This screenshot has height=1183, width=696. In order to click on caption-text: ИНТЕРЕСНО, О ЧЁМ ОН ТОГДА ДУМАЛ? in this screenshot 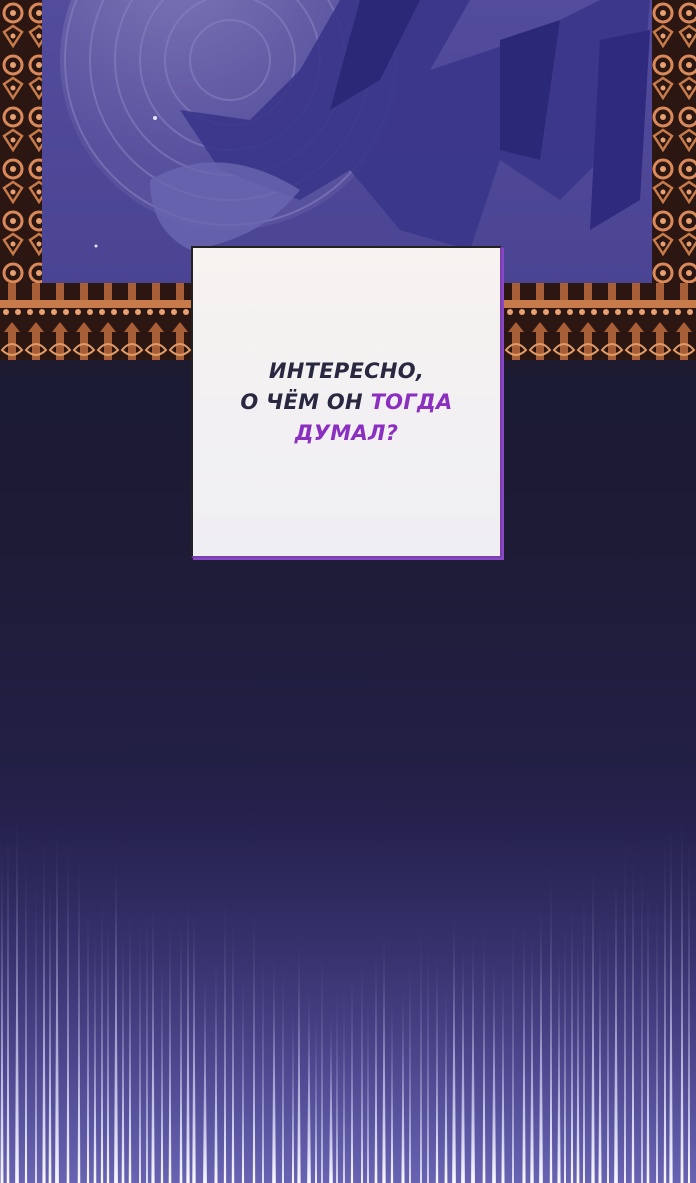, I will do `click(346, 402)`.